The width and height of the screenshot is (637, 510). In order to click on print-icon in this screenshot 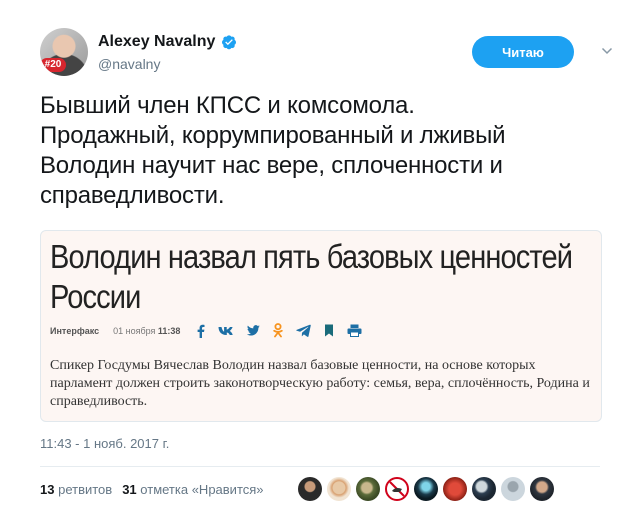, I will do `click(354, 330)`.